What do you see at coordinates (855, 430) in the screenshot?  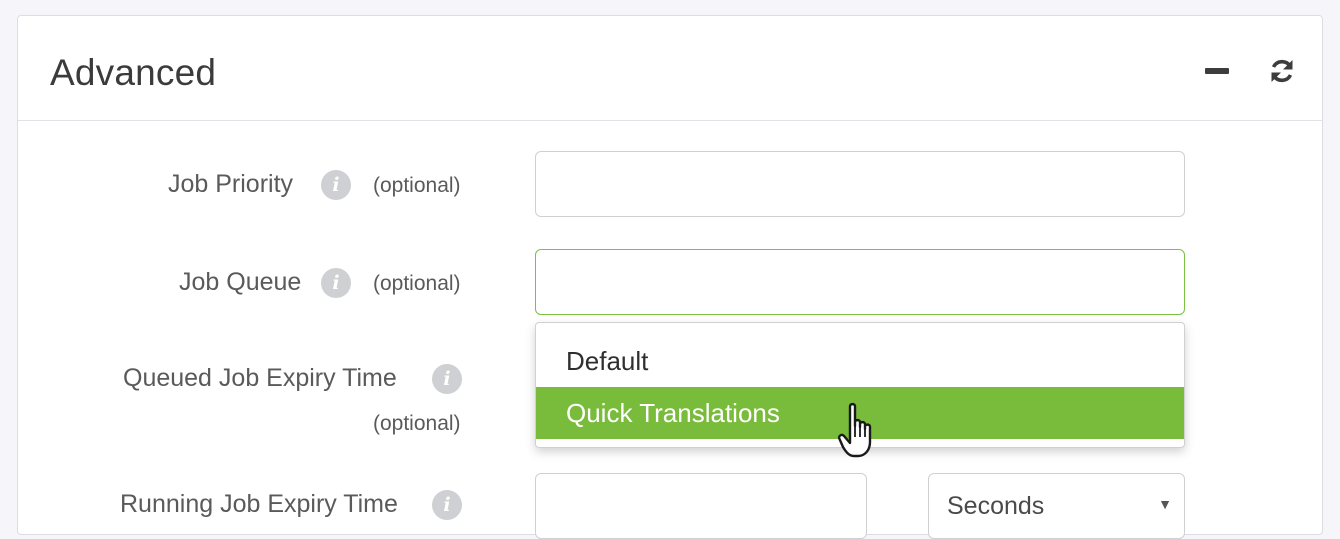 I see `hand-cursor-icon` at bounding box center [855, 430].